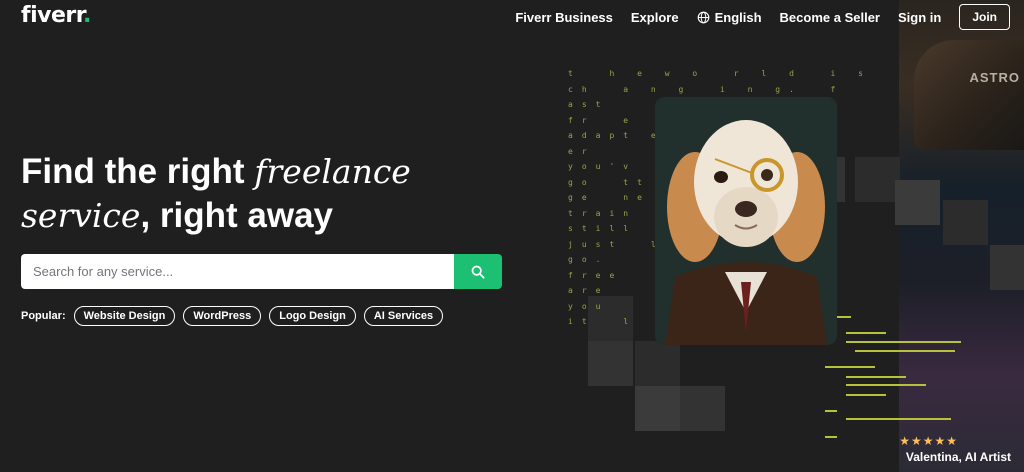 This screenshot has height=472, width=1024. Describe the element at coordinates (958, 457) in the screenshot. I see `artist-credit: Valentina, AI Artist` at that location.